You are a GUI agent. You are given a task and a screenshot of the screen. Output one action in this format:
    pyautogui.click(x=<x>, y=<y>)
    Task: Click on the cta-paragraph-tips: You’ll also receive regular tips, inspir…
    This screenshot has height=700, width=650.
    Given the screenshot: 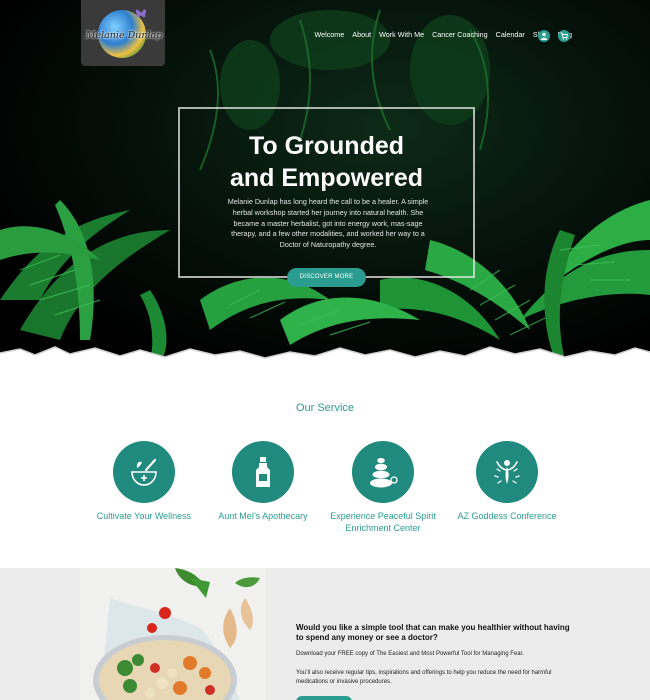 What is the action you would take?
    pyautogui.click(x=424, y=677)
    